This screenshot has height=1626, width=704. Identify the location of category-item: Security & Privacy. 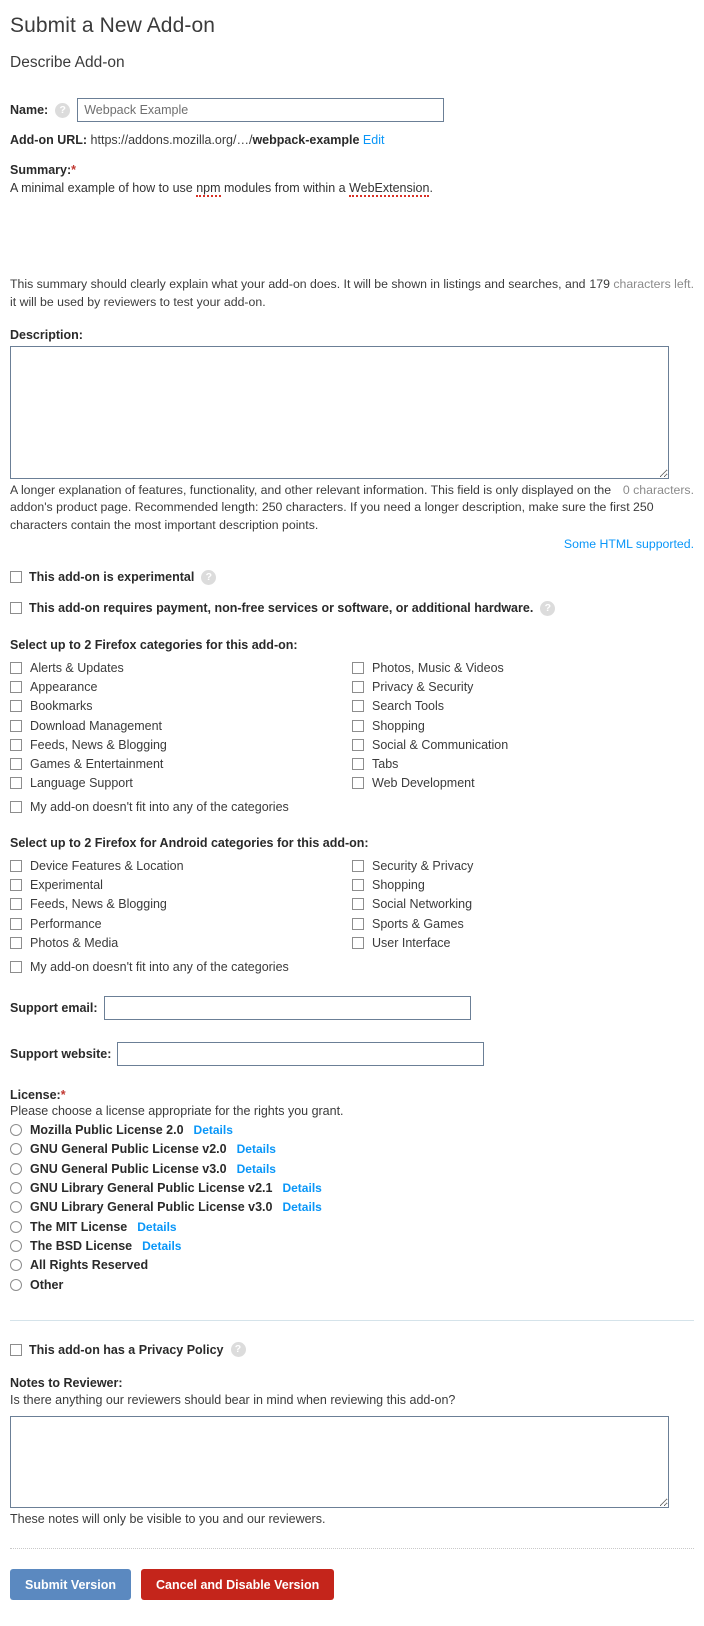
(523, 865).